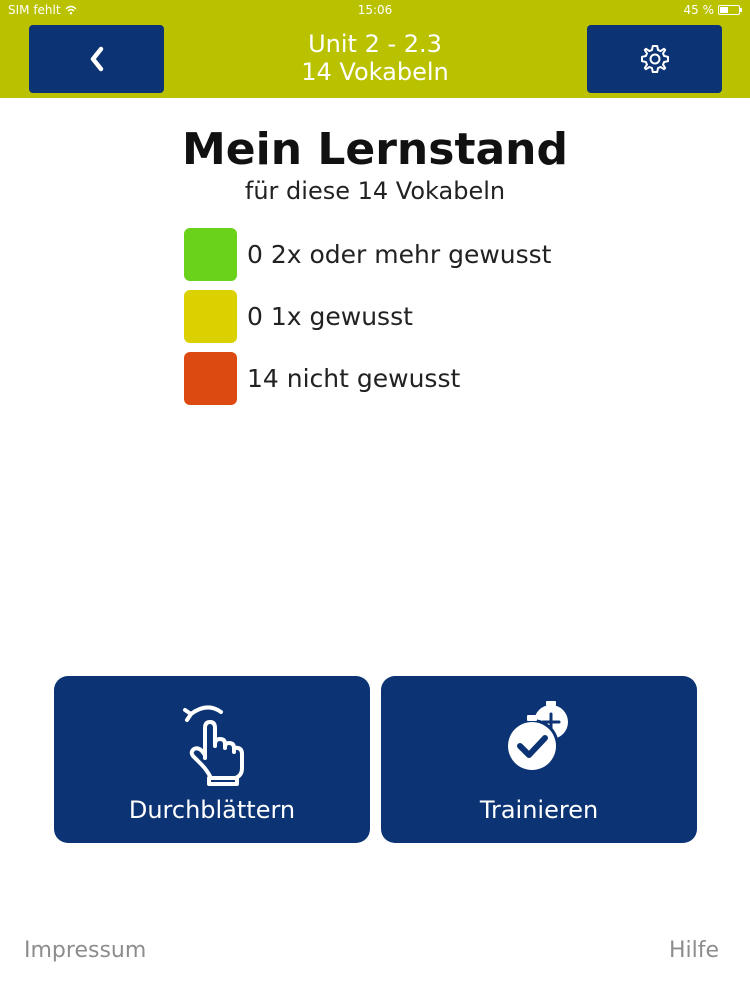 This screenshot has height=1000, width=750. Describe the element at coordinates (210, 316) in the screenshot. I see `legend-swatch-yellow` at that location.